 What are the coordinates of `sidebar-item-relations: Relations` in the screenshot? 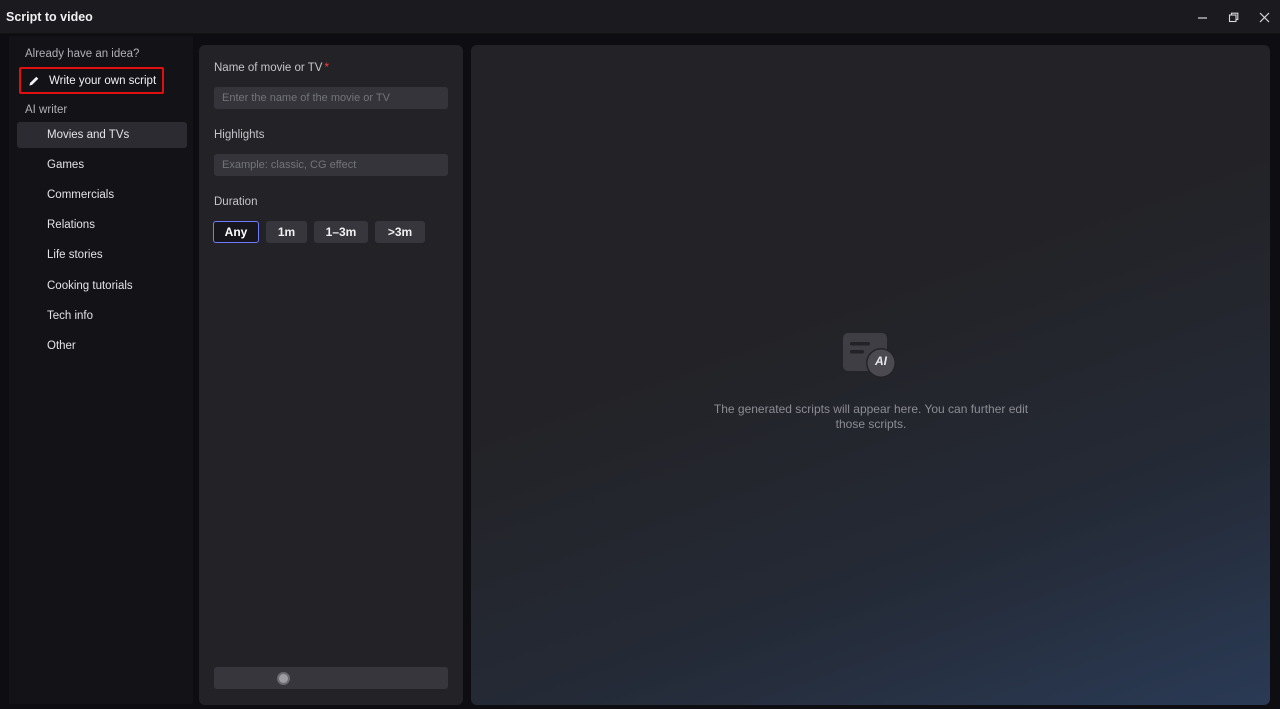 It's located at (102, 225).